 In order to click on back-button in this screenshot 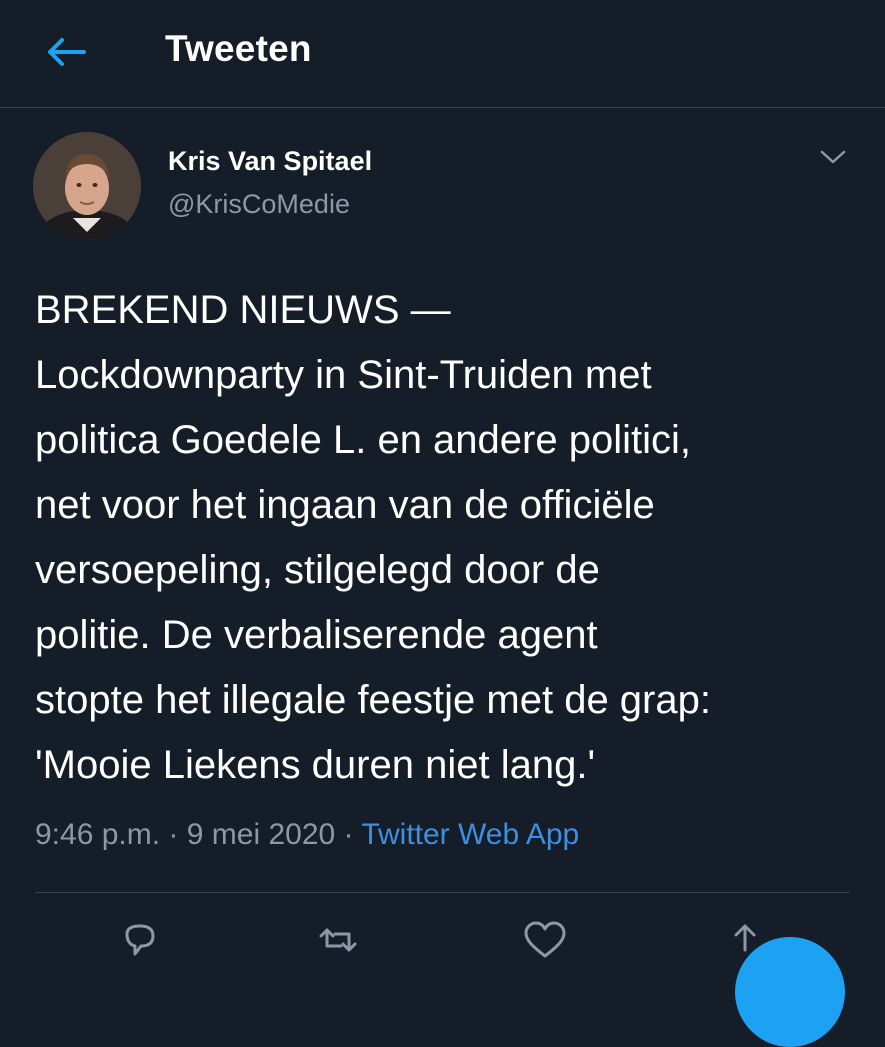, I will do `click(66, 52)`.